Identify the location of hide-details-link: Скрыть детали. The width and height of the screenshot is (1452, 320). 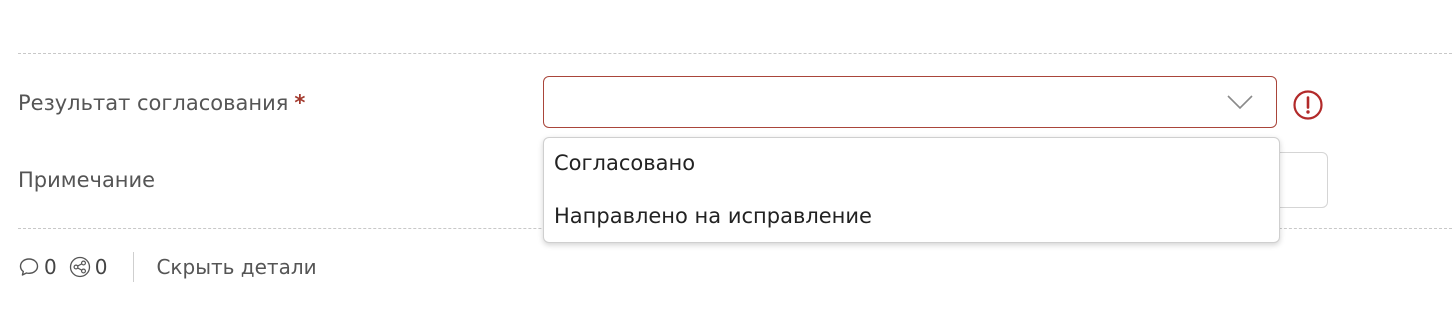
(236, 267).